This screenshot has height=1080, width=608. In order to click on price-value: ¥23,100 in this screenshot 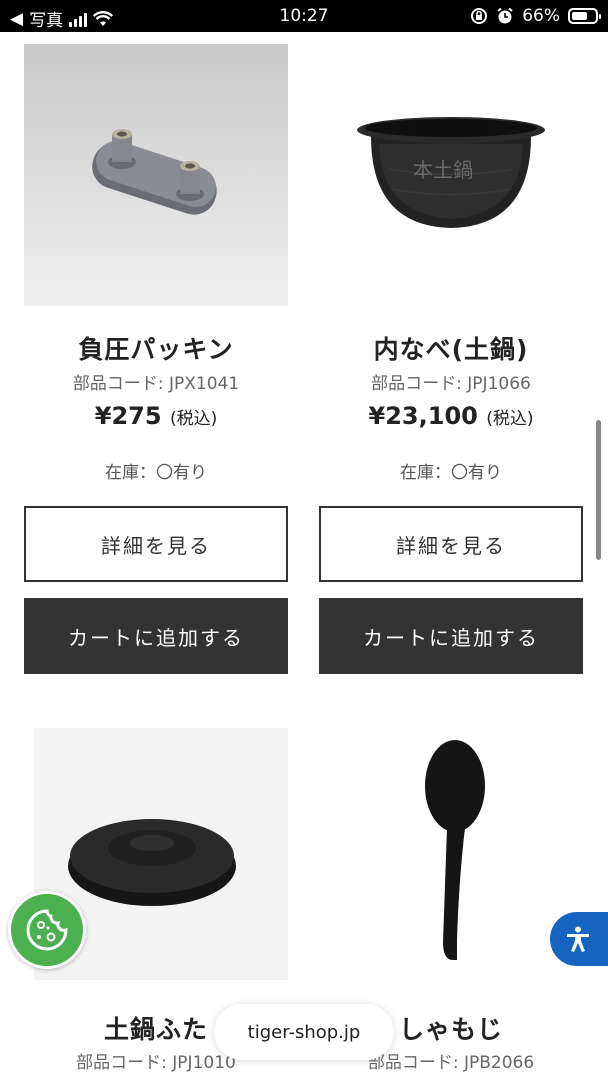, I will do `click(423, 416)`.